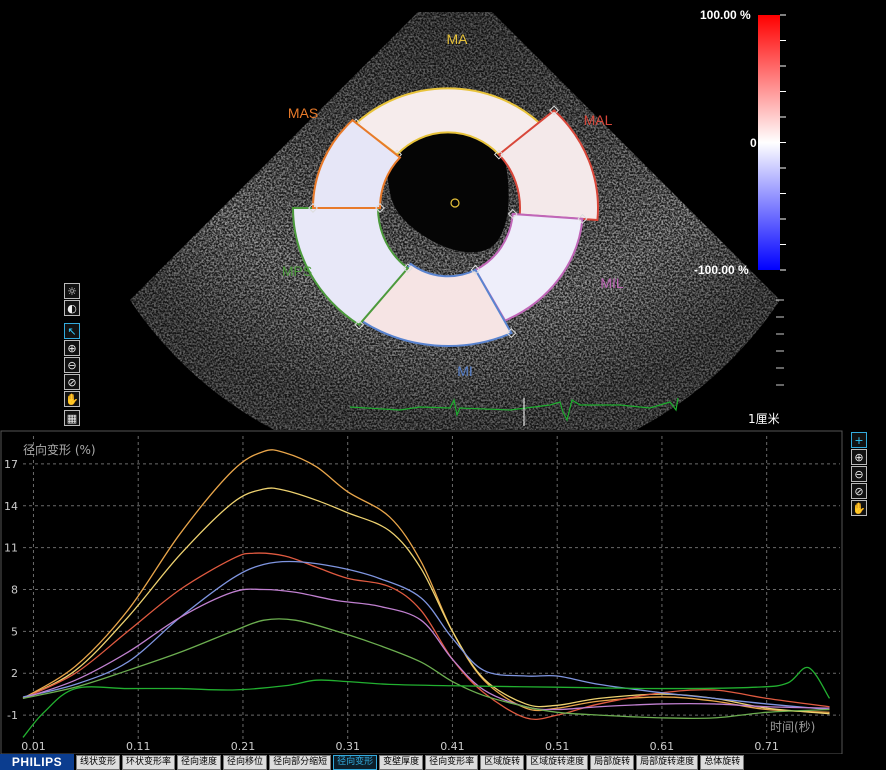 The width and height of the screenshot is (886, 770). Describe the element at coordinates (14, 631) in the screenshot. I see `y-tick-label: 5` at that location.